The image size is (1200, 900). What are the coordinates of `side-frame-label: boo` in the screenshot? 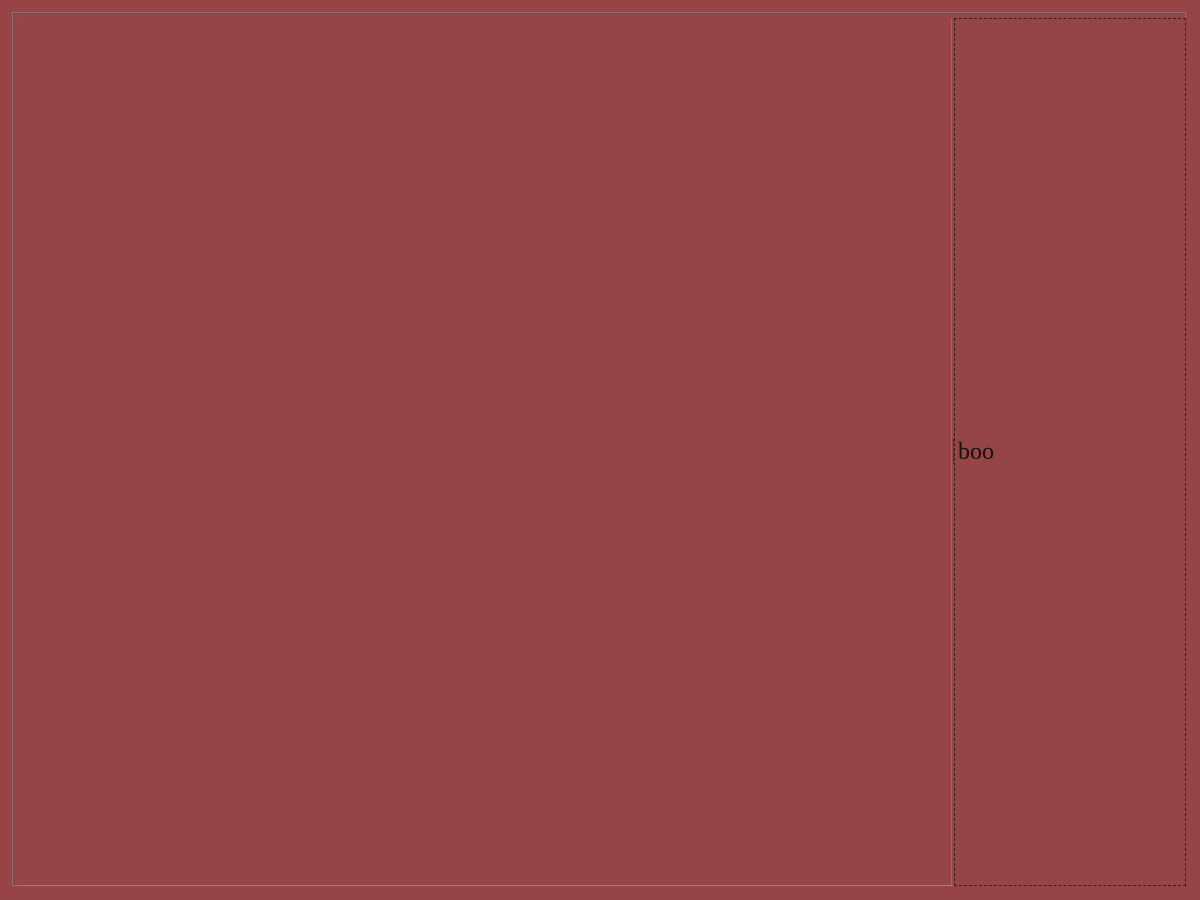 It's located at (976, 452).